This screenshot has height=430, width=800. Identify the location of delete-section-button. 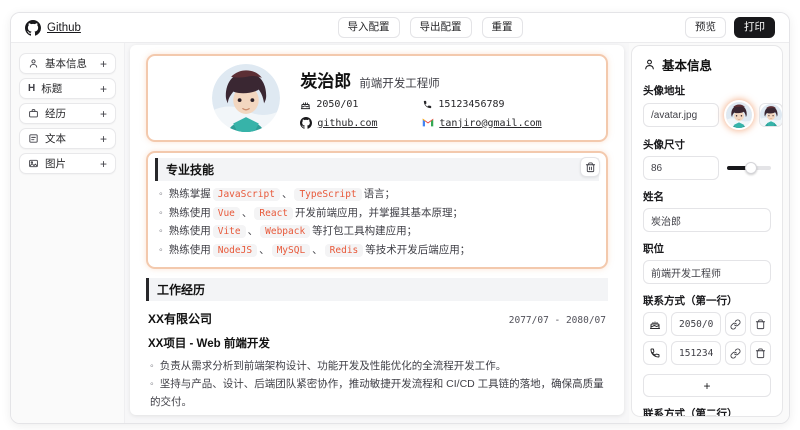
(590, 167).